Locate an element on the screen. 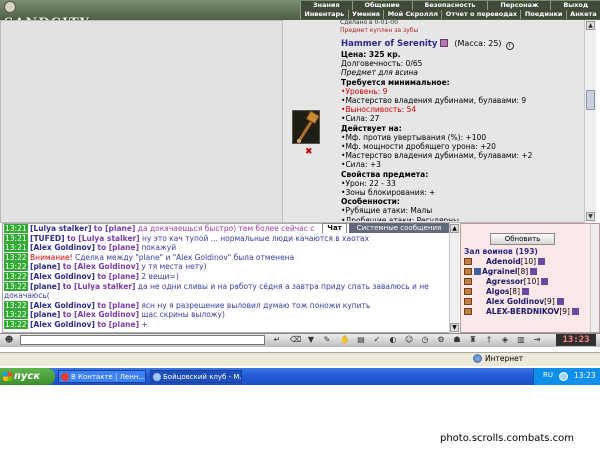 This screenshot has width=600, height=450. item-rarity-icon is located at coordinates (444, 43).